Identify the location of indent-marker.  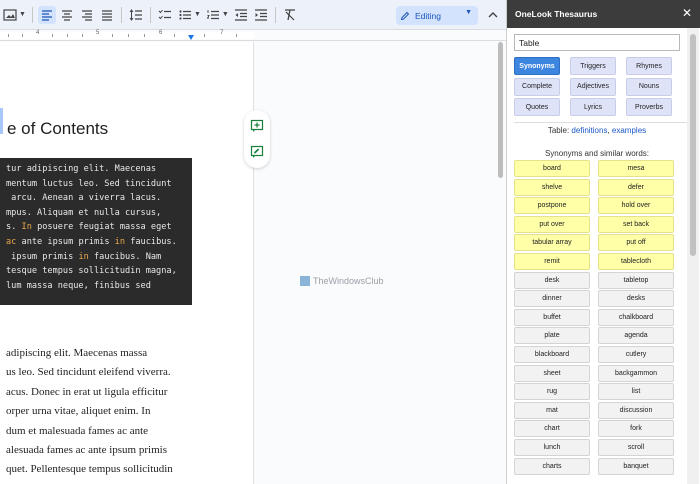
(191, 37).